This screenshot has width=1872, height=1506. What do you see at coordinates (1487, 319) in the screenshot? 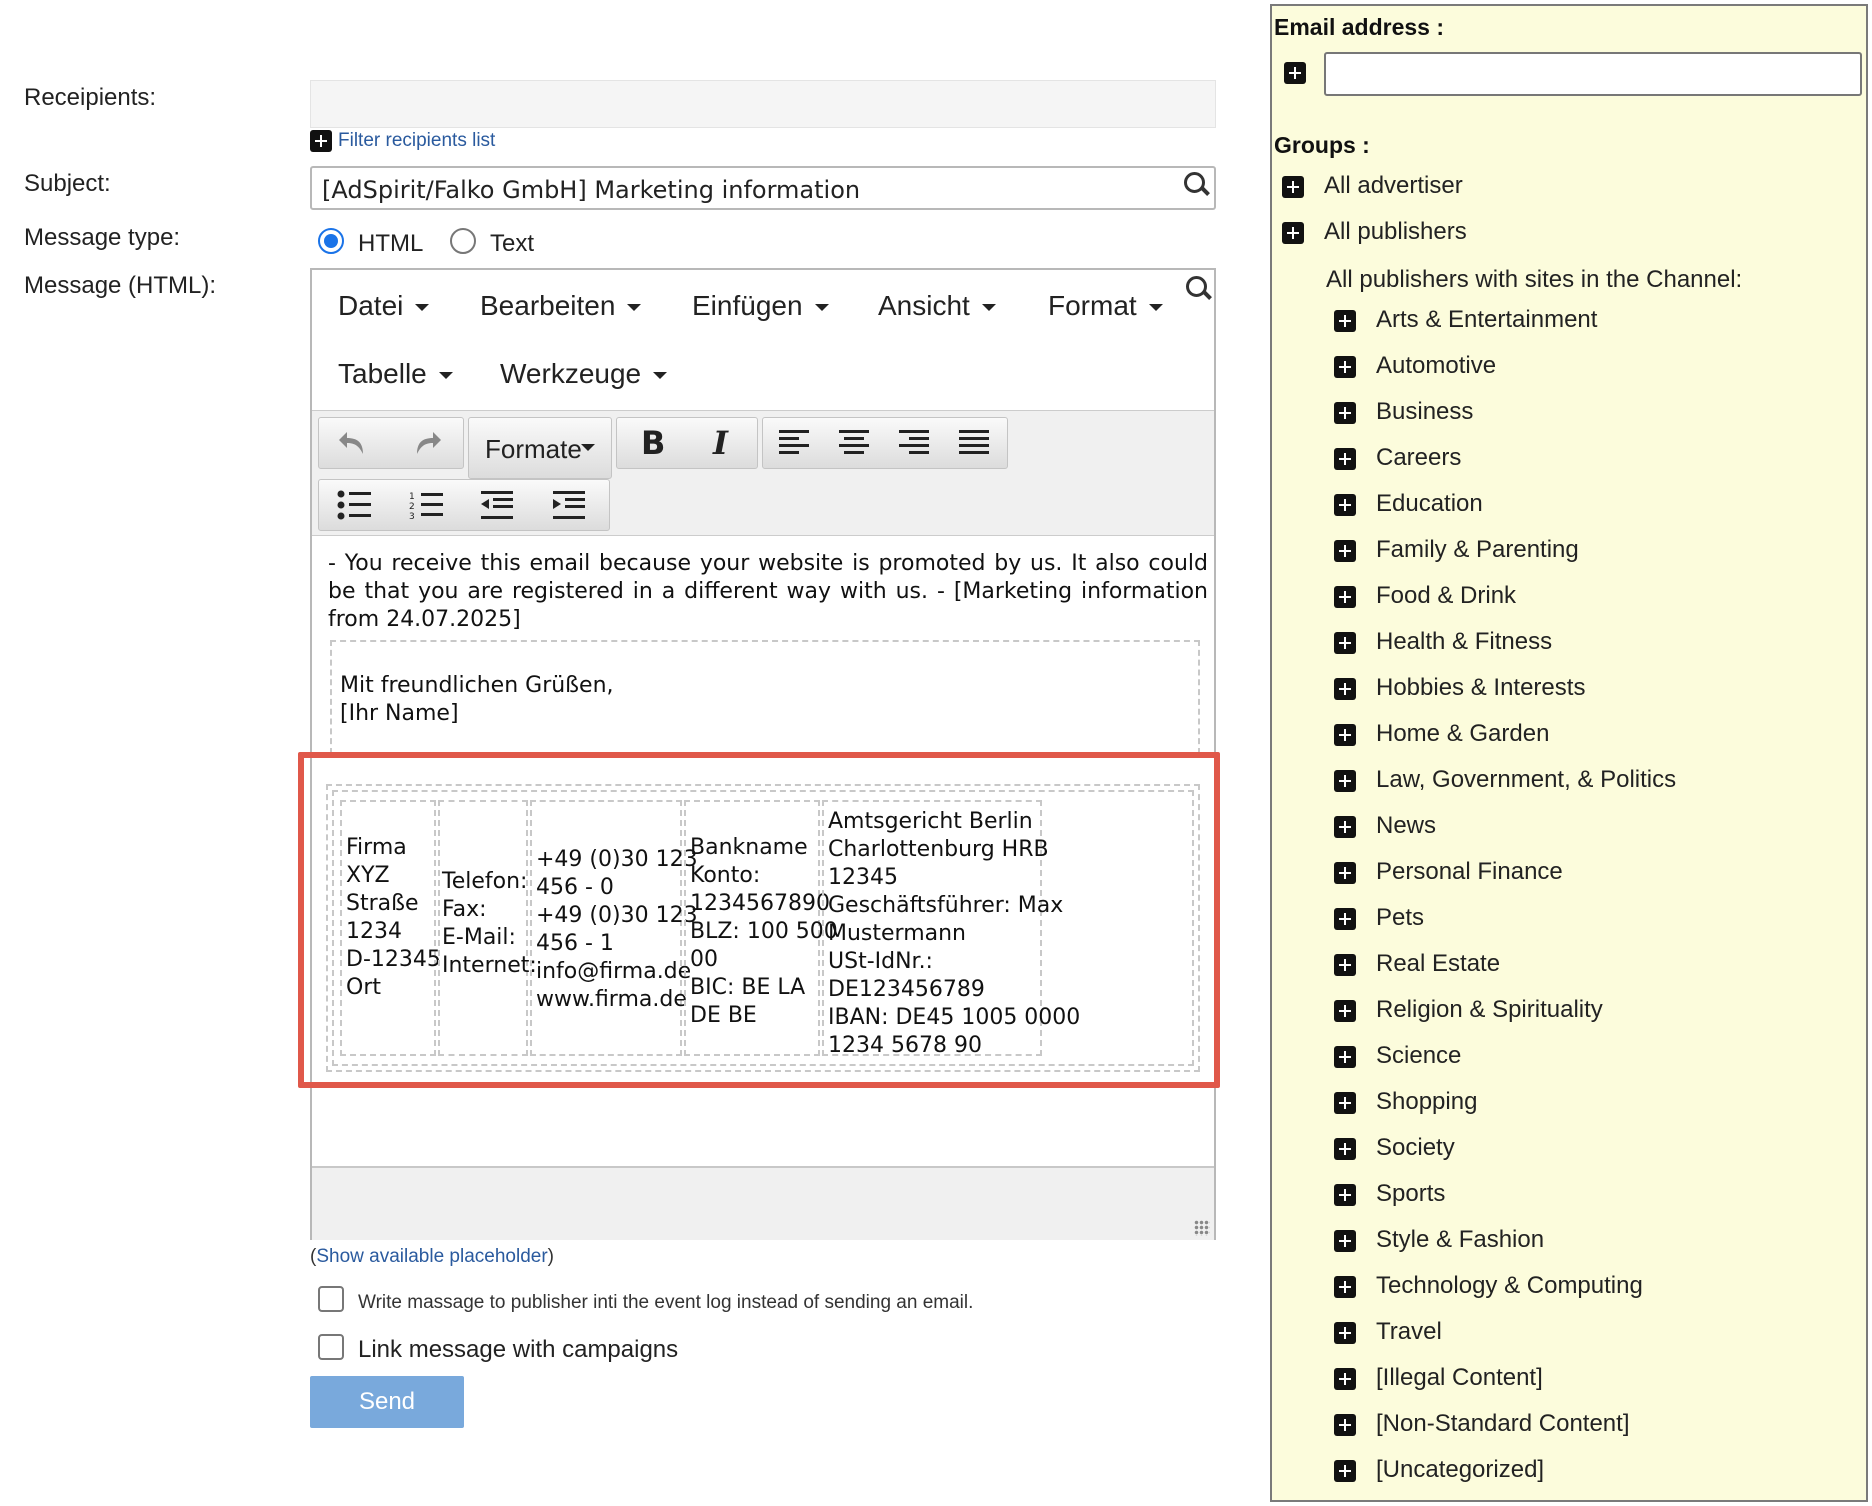
I see `channel-label: Arts & Entertainment` at bounding box center [1487, 319].